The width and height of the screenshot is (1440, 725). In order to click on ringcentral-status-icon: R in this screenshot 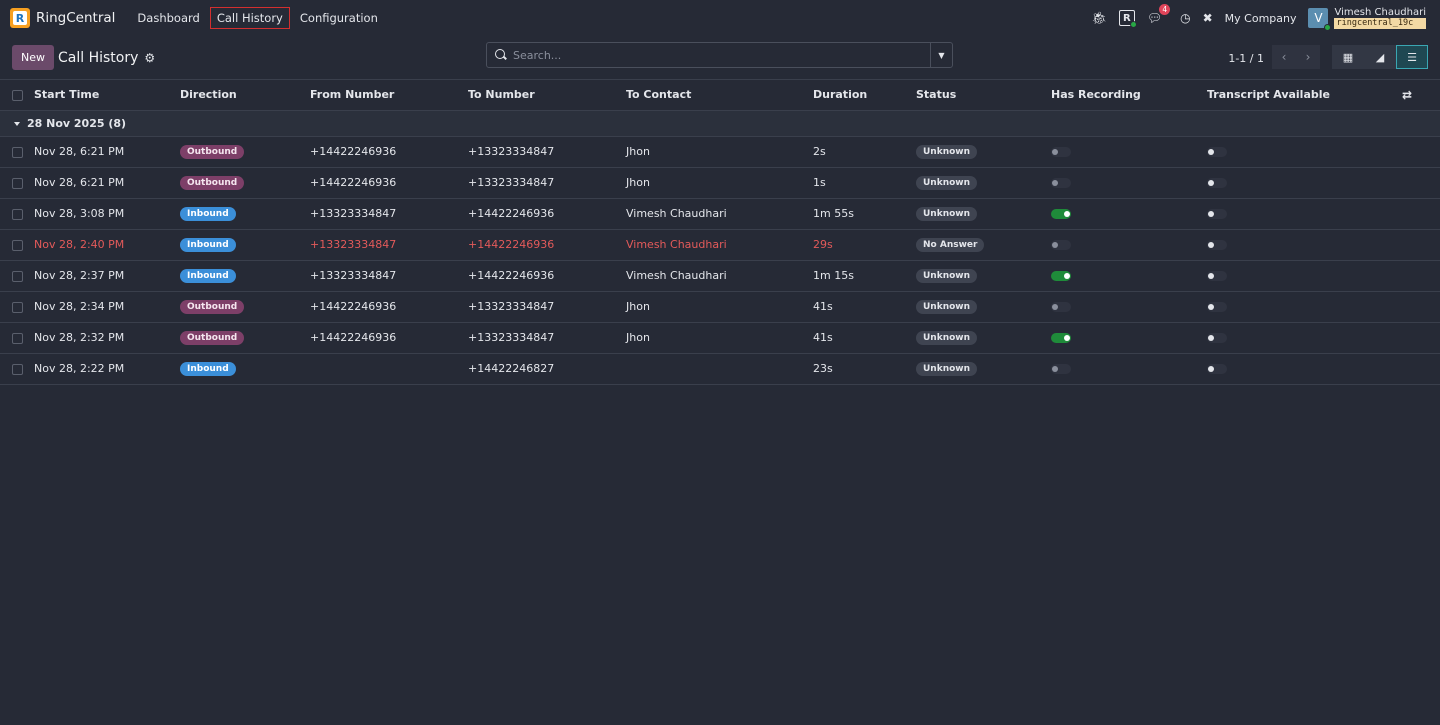, I will do `click(1127, 19)`.